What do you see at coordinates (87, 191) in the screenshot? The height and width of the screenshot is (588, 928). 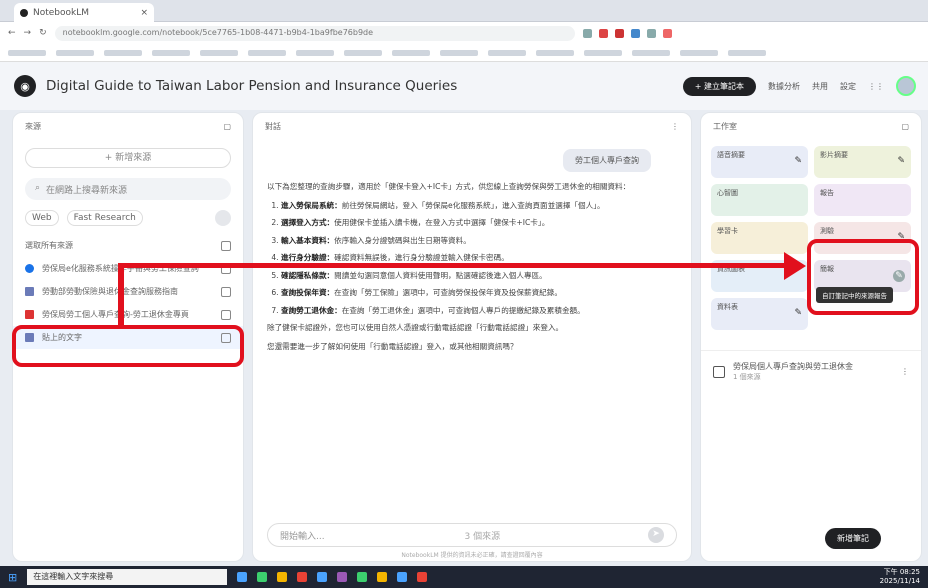 I see `search-placeholder: 在網路上搜尋新來源` at bounding box center [87, 191].